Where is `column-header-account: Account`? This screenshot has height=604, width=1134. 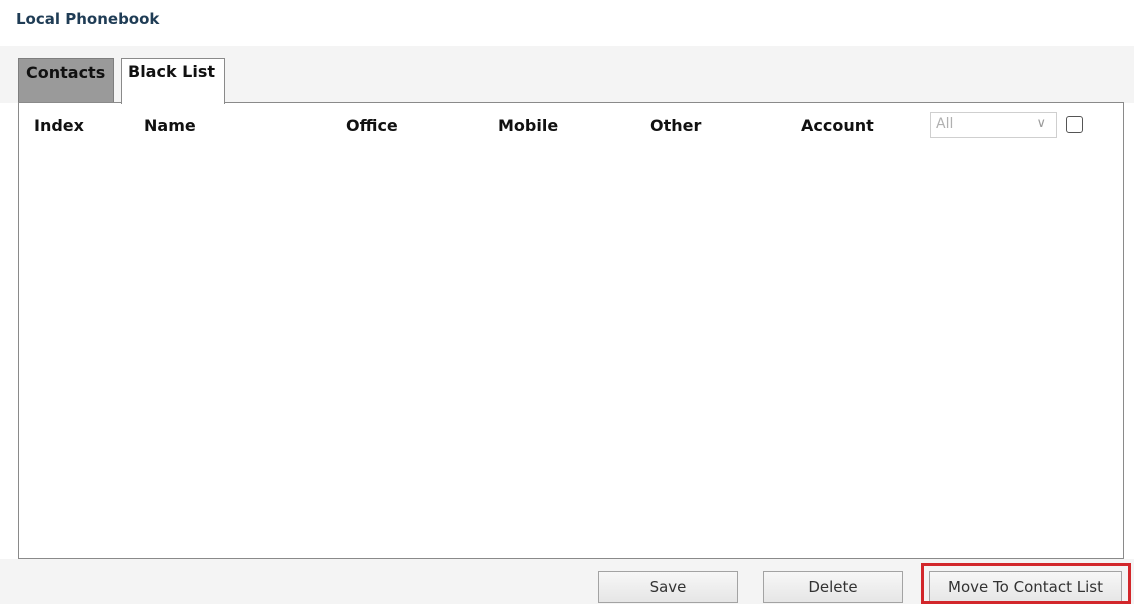
column-header-account: Account is located at coordinates (837, 125).